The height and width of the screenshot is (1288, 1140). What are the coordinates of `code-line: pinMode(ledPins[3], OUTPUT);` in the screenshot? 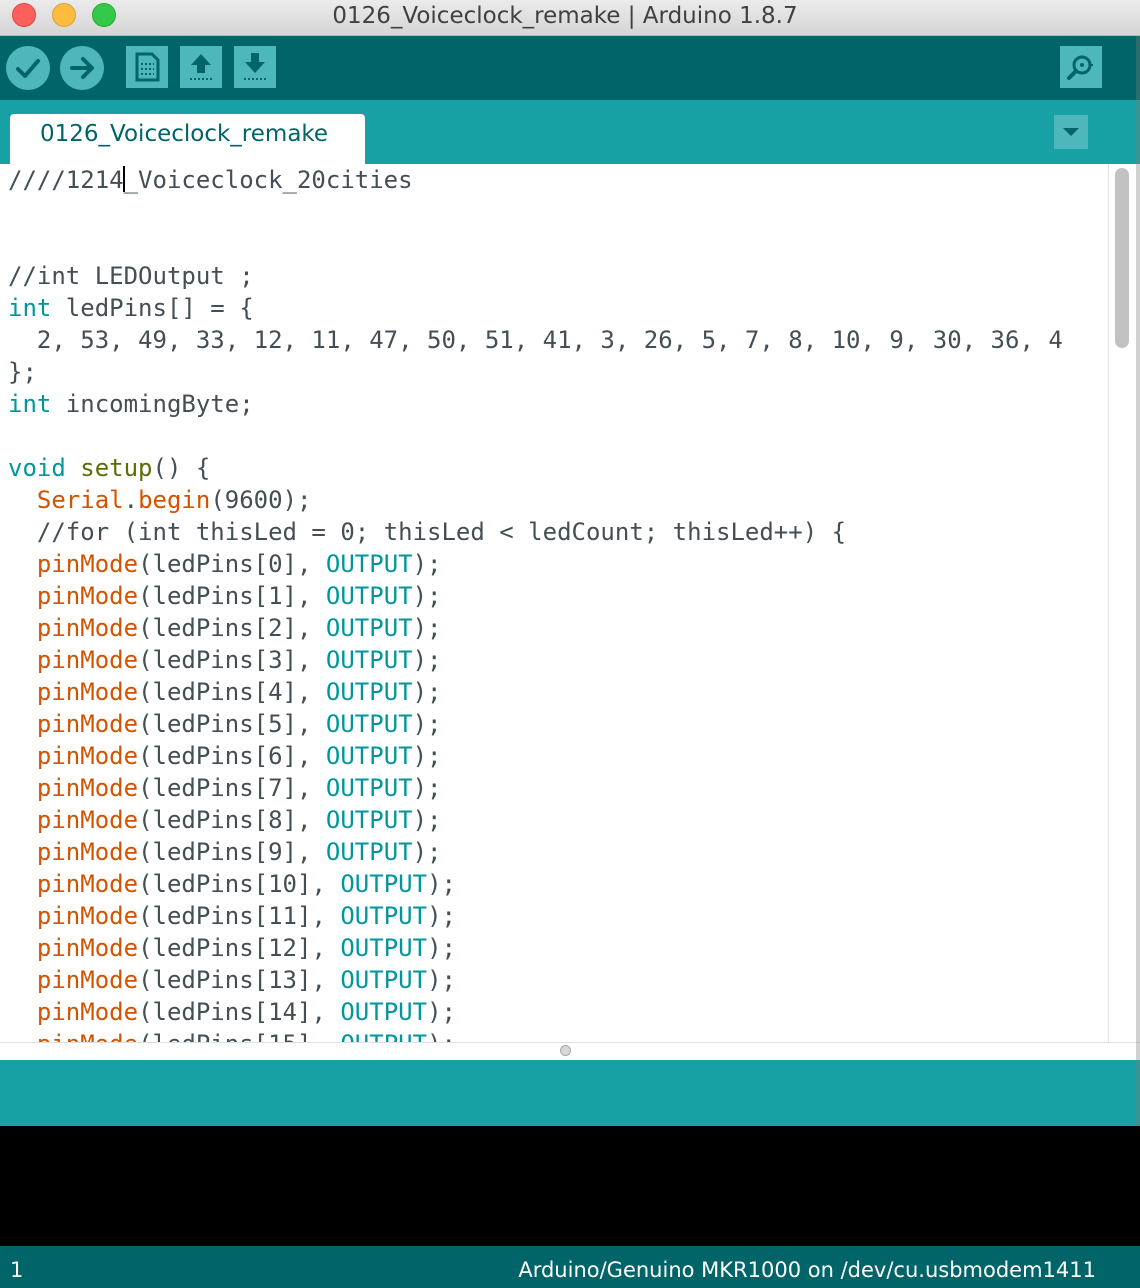 It's located at (535, 660).